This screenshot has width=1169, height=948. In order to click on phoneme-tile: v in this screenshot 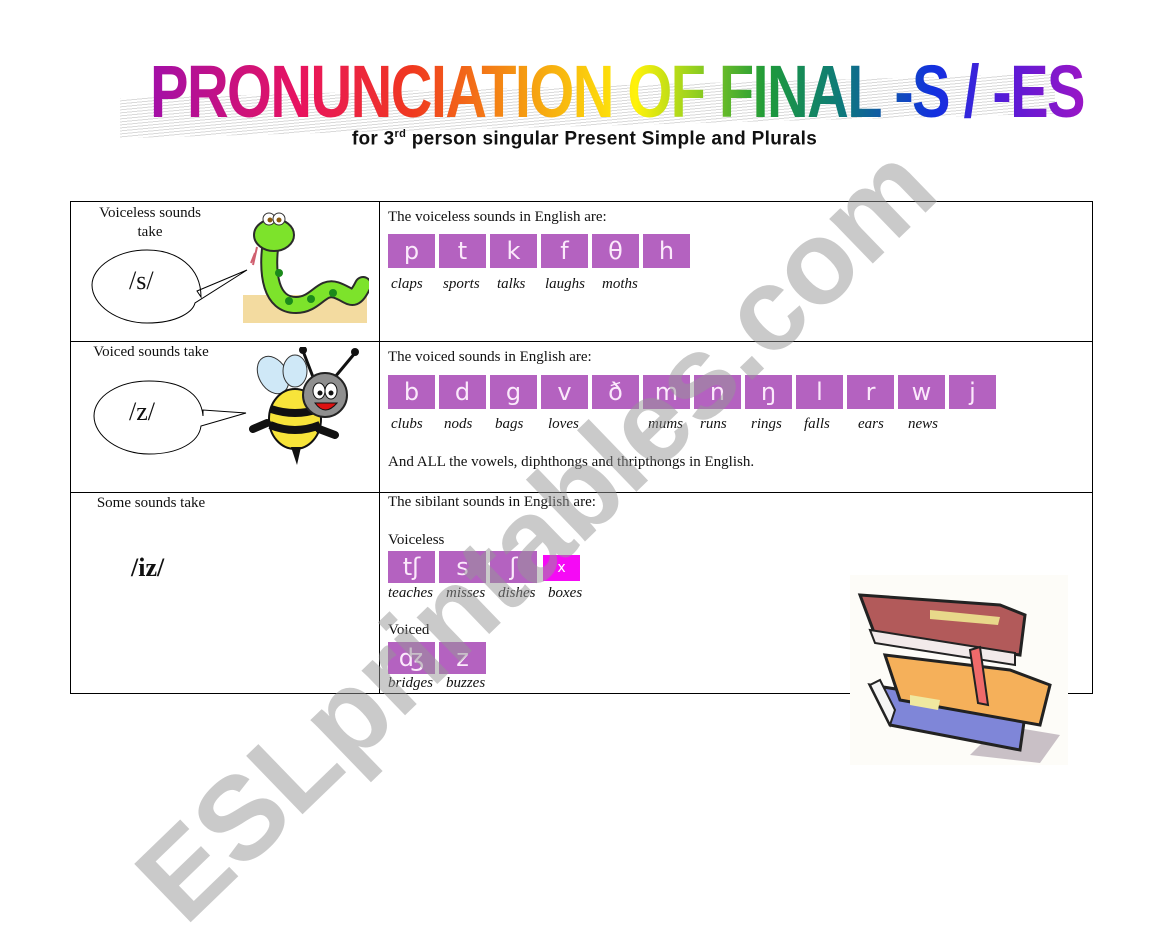, I will do `click(564, 392)`.